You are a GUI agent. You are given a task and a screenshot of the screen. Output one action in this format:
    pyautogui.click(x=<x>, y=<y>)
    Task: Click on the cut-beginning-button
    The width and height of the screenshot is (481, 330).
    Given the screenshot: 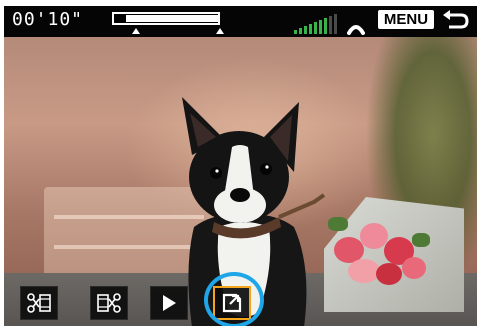 What is the action you would take?
    pyautogui.click(x=39, y=303)
    